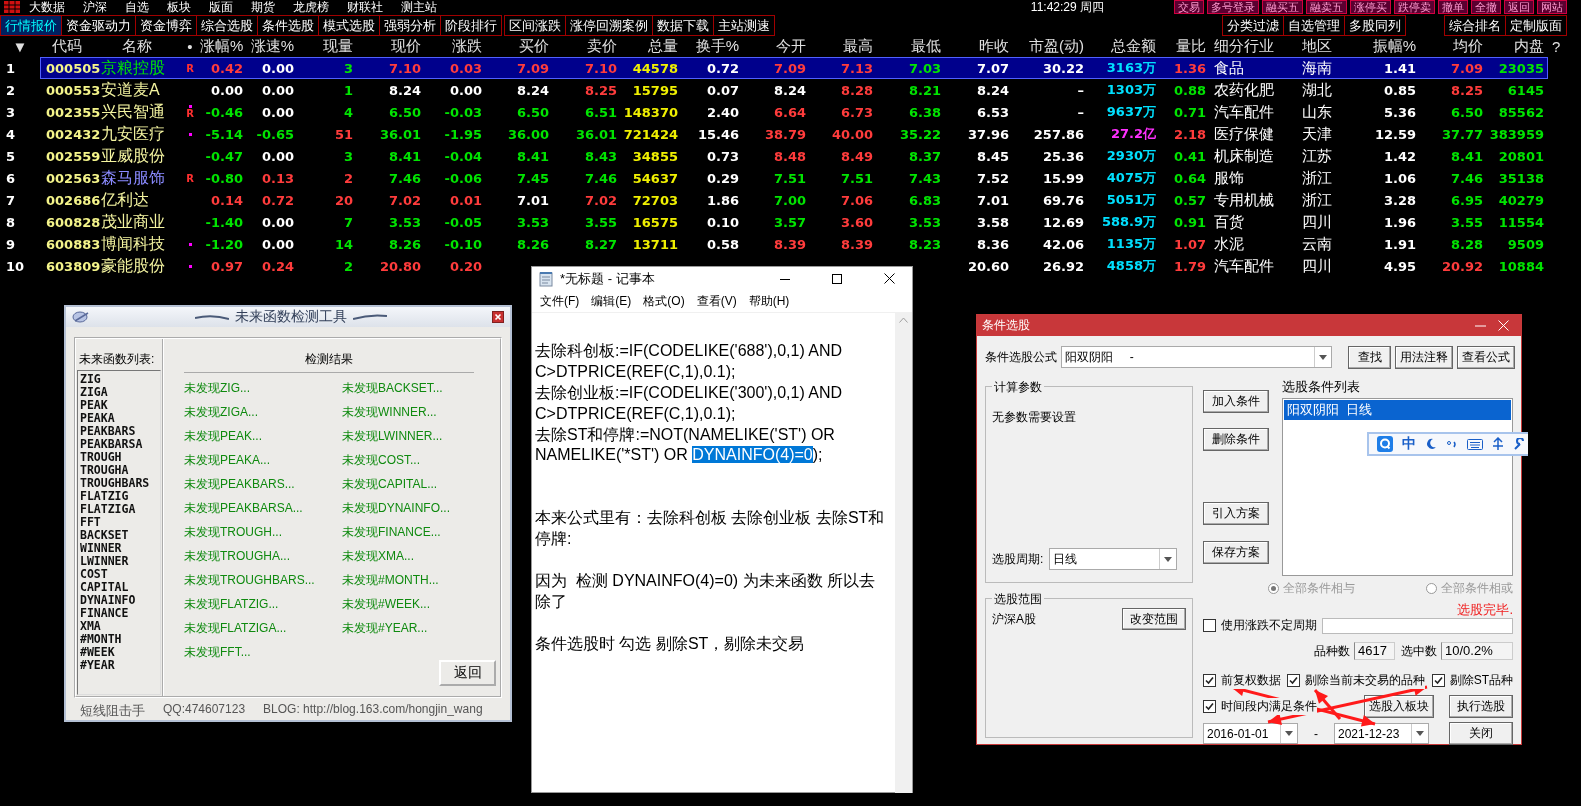 Image resolution: width=1581 pixels, height=806 pixels. I want to click on return-button: 返回, so click(467, 673).